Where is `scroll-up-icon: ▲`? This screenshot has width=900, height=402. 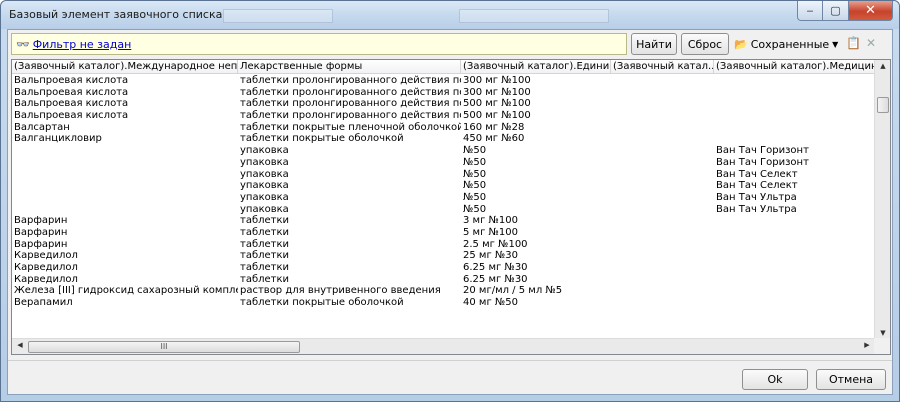 scroll-up-icon: ▲ is located at coordinates (882, 66).